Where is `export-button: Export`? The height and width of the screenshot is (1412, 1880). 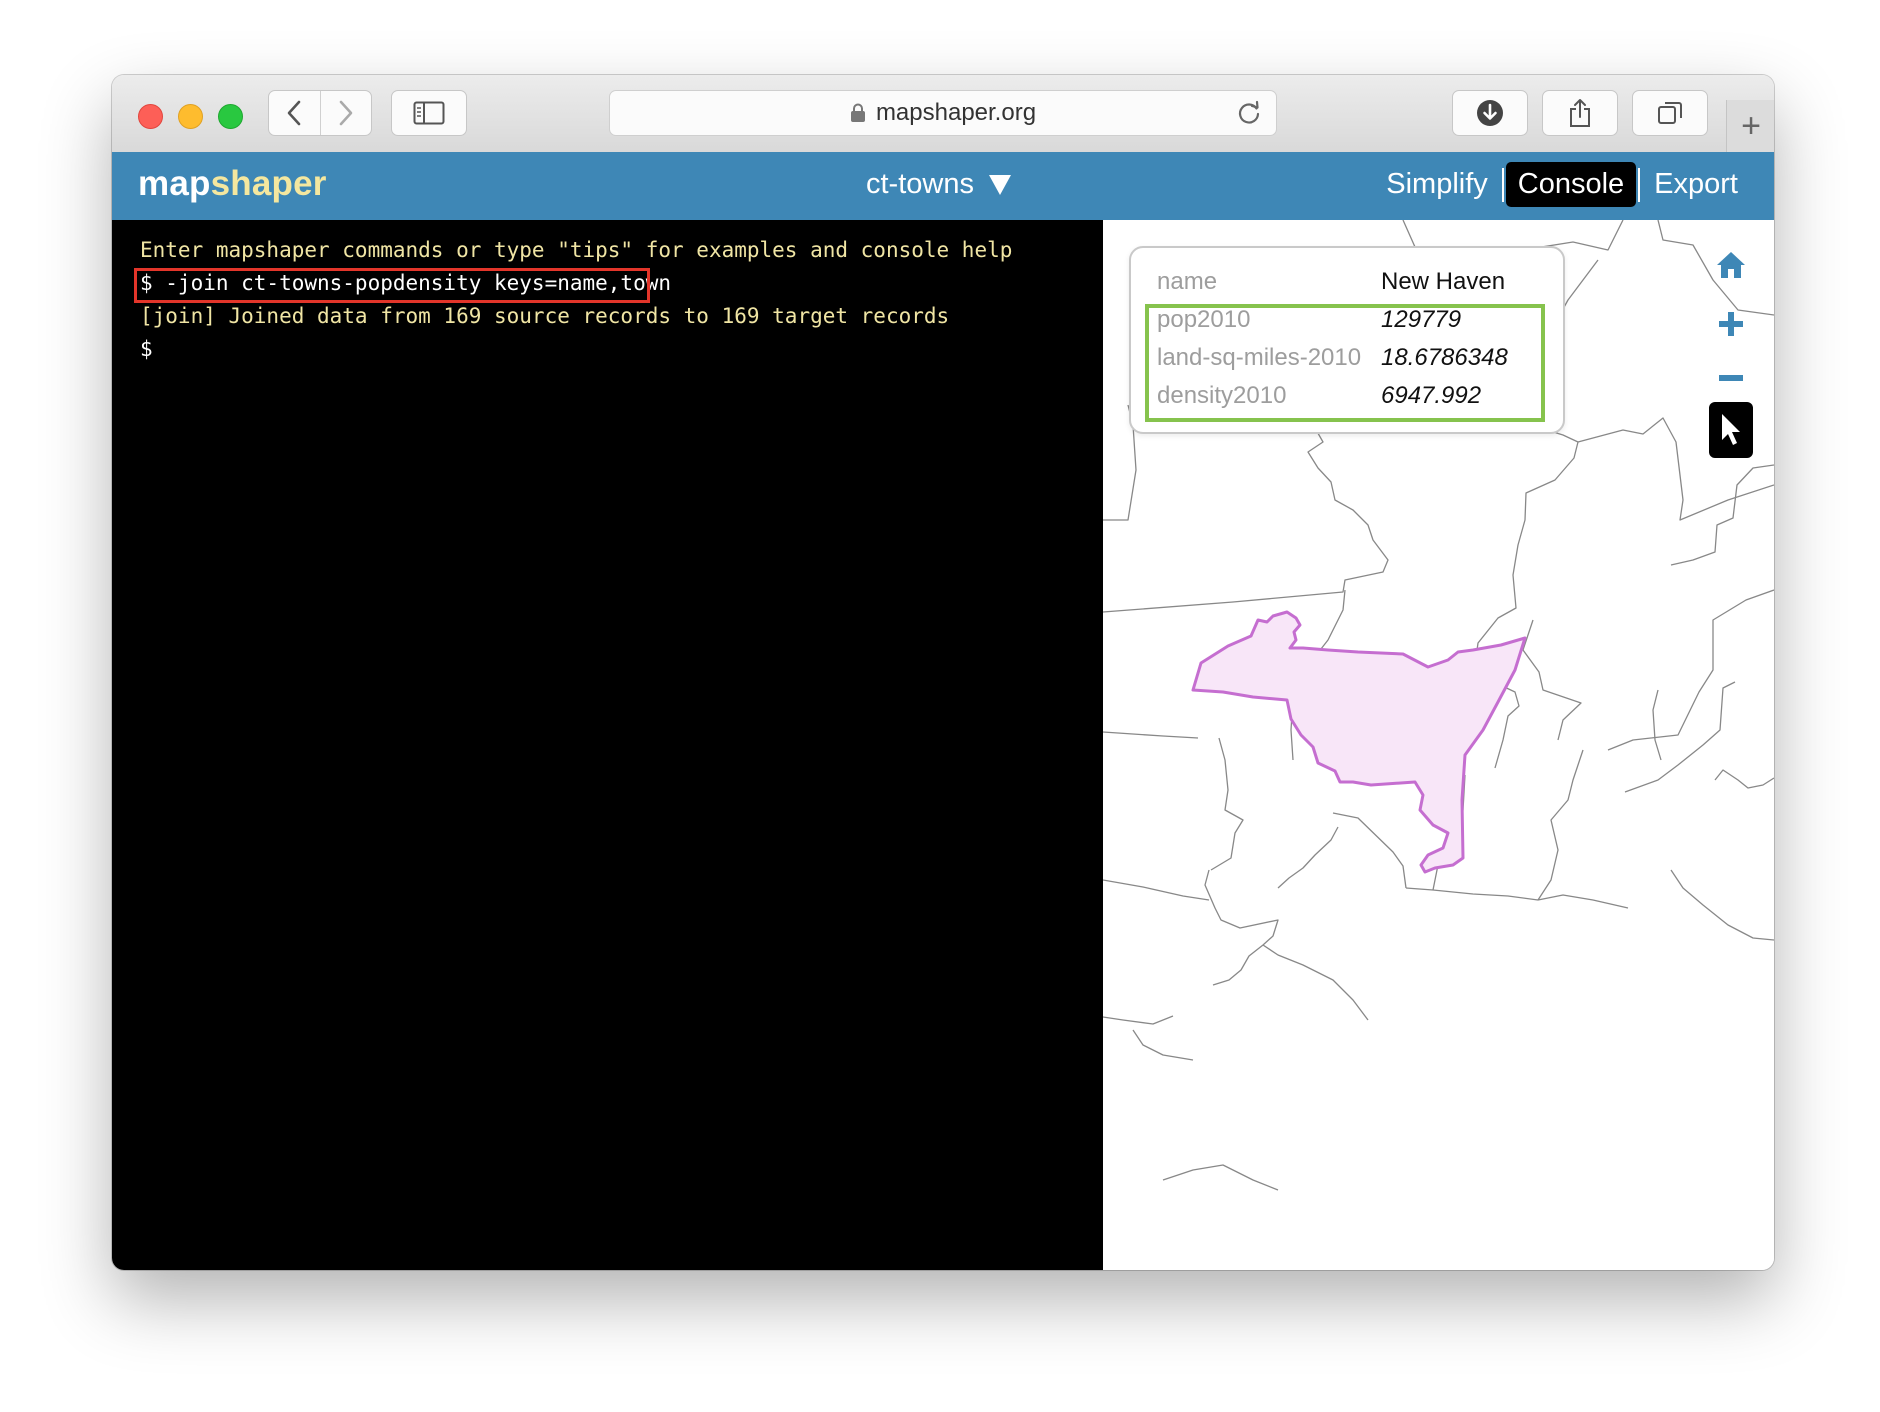 export-button: Export is located at coordinates (1696, 184).